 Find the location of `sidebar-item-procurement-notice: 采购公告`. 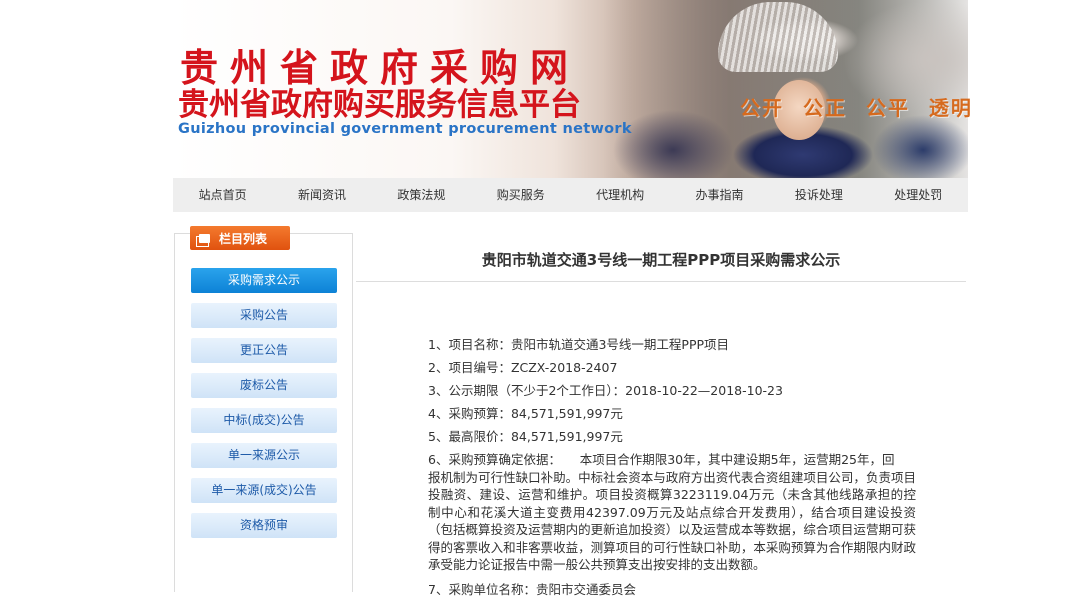

sidebar-item-procurement-notice: 采购公告 is located at coordinates (264, 315).